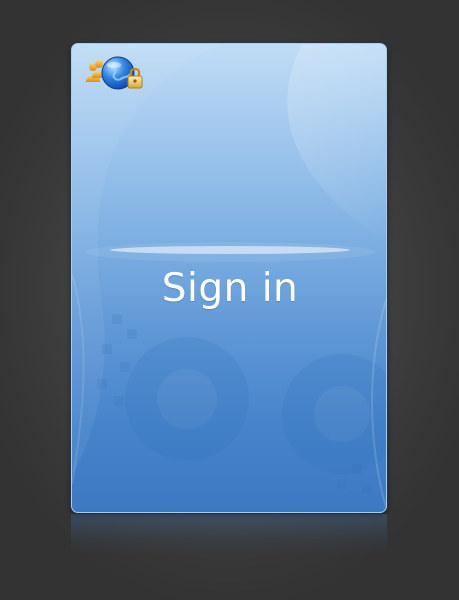 The width and height of the screenshot is (459, 600). Describe the element at coordinates (116, 75) in the screenshot. I see `globe-lock-users-icon` at that location.